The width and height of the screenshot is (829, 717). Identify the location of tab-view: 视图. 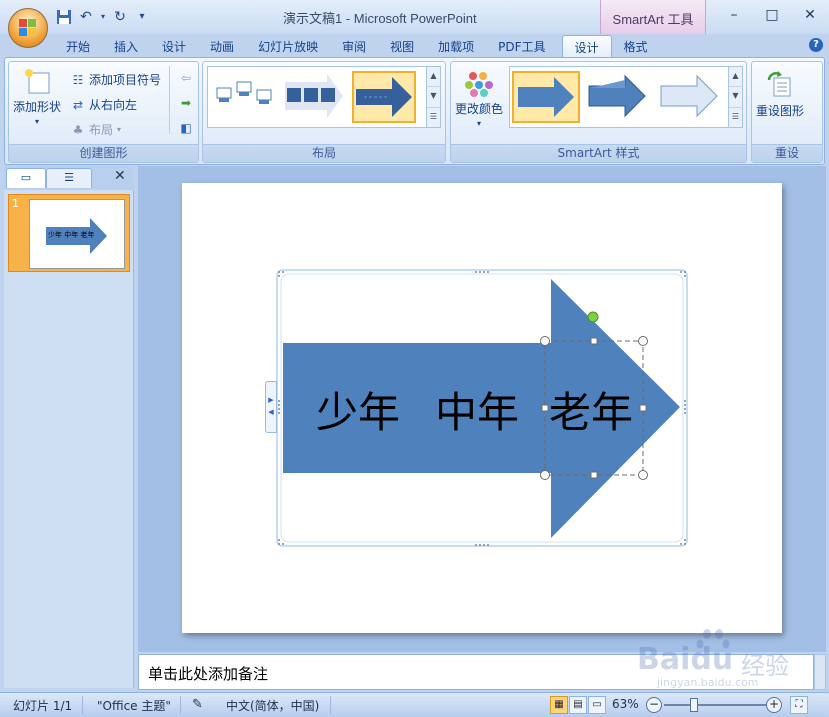
(402, 46).